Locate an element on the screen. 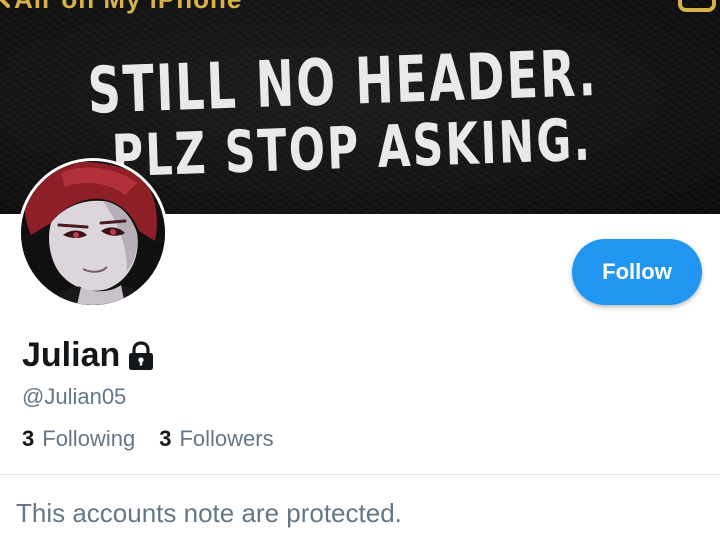 This screenshot has height=543, width=720. avatar-illustration is located at coordinates (93, 233).